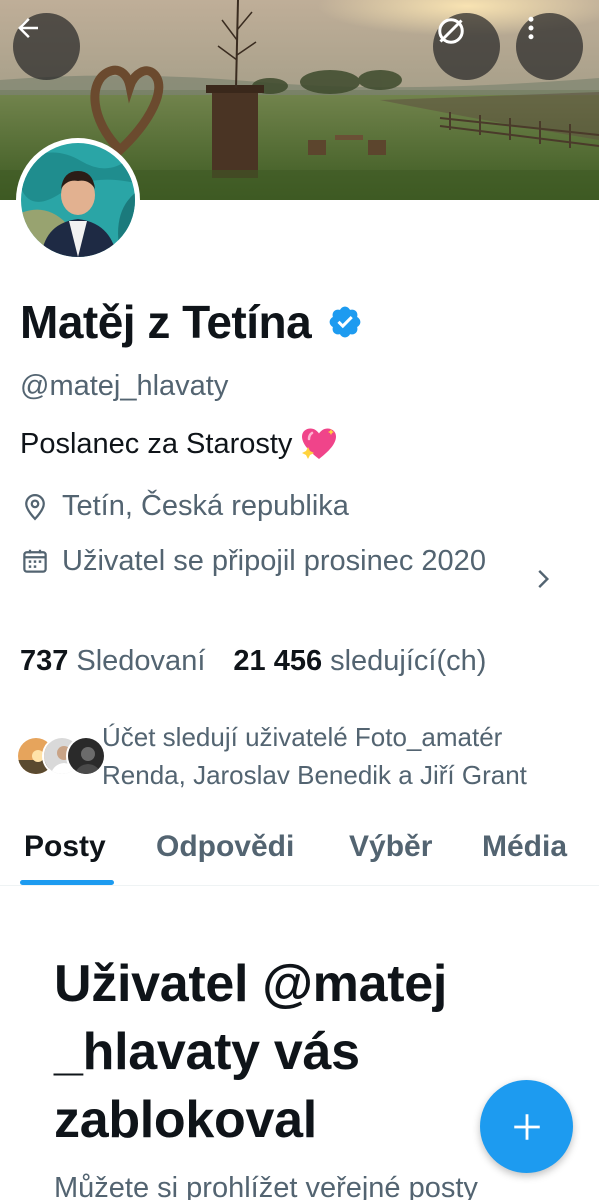 Image resolution: width=599 pixels, height=1200 pixels. Describe the element at coordinates (524, 847) in the screenshot. I see `tab-media: Média` at that location.